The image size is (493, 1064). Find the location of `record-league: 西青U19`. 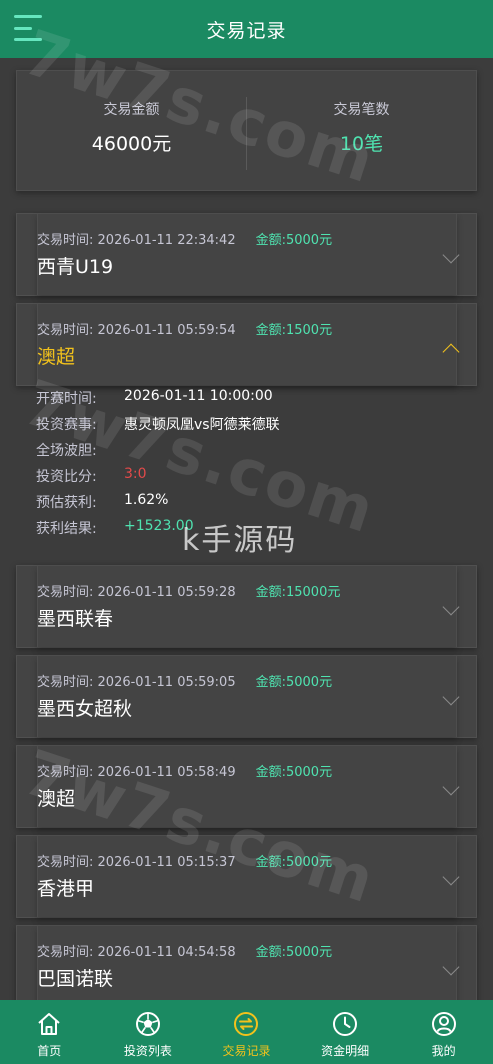

record-league: 西青U19 is located at coordinates (75, 267).